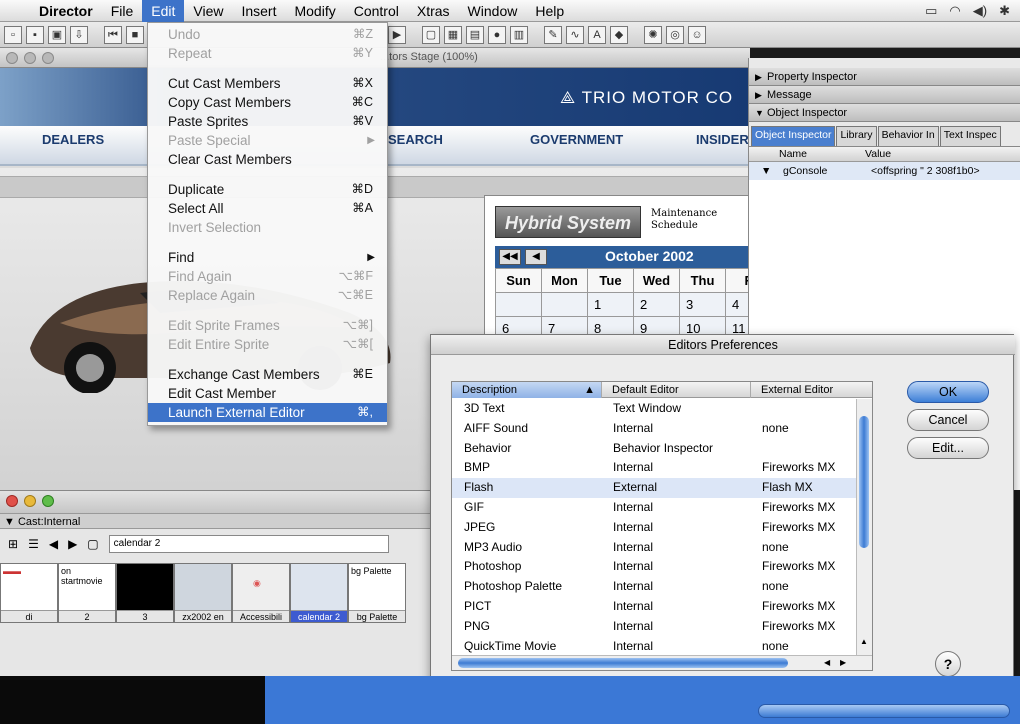  Describe the element at coordinates (377, 593) in the screenshot. I see `cast-member-thumb: bg Palette bg Palette` at that location.